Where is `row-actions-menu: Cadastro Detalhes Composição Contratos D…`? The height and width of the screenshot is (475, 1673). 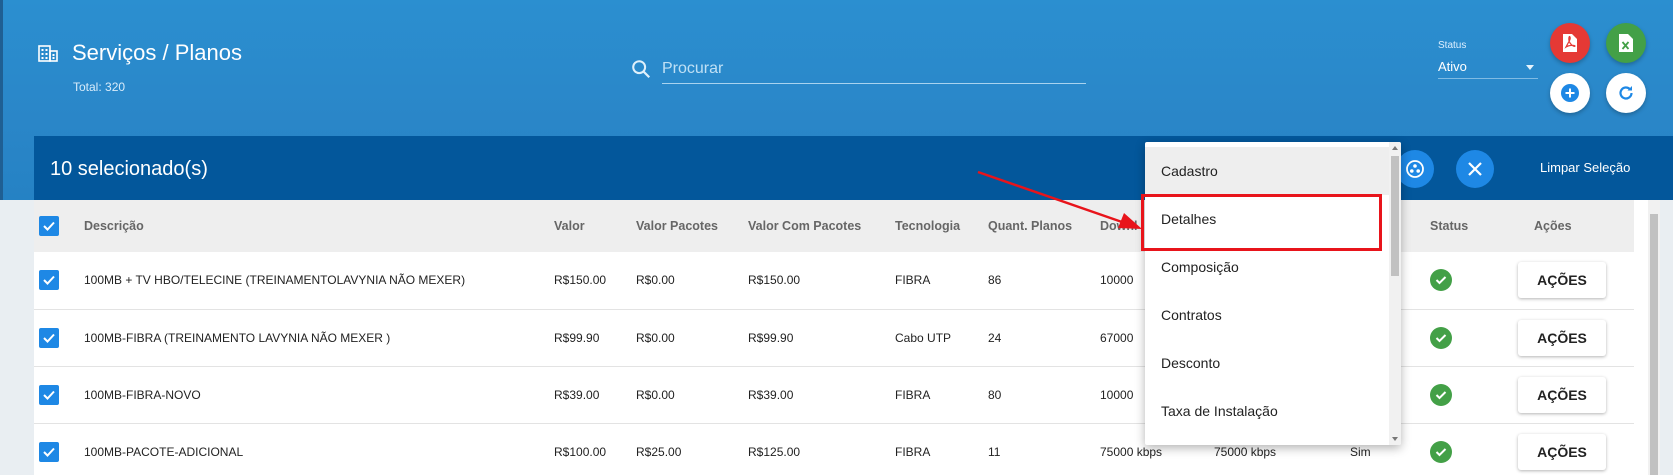 row-actions-menu: Cadastro Detalhes Composição Contratos D… is located at coordinates (1273, 293).